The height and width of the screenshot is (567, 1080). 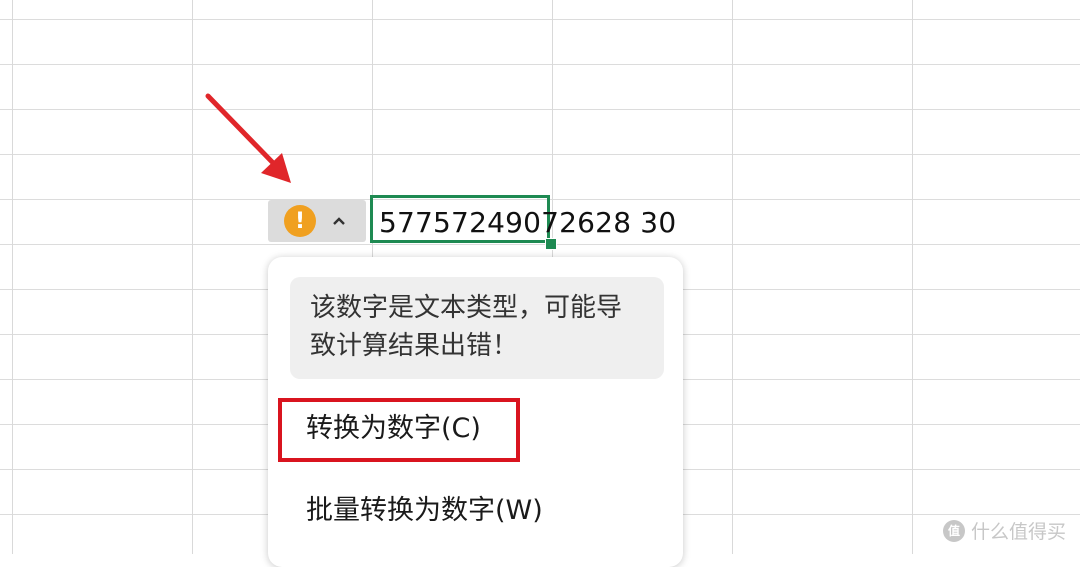 I want to click on watermark-logo-icon: 值, so click(x=953, y=530).